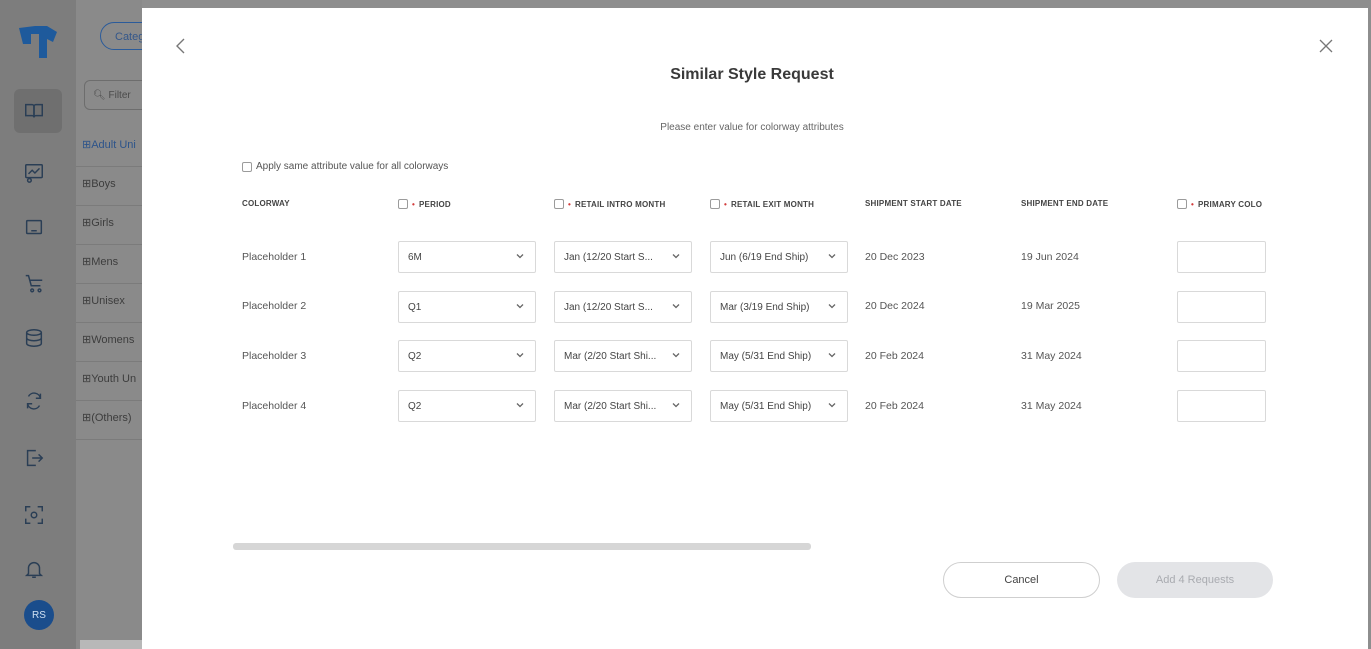  What do you see at coordinates (109, 186) in the screenshot?
I see `tree-item: ⊞Boys` at bounding box center [109, 186].